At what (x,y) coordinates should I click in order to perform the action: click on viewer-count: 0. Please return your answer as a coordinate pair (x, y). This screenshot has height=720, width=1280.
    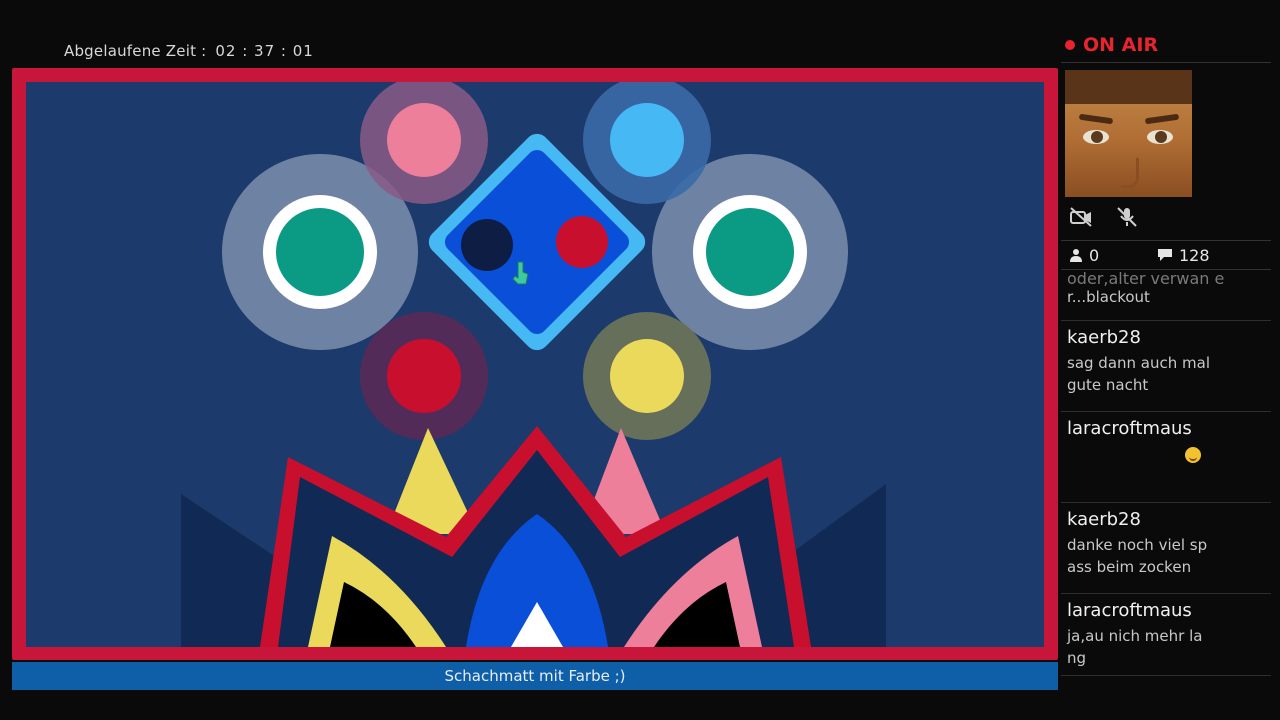
    Looking at the image, I should click on (1109, 255).